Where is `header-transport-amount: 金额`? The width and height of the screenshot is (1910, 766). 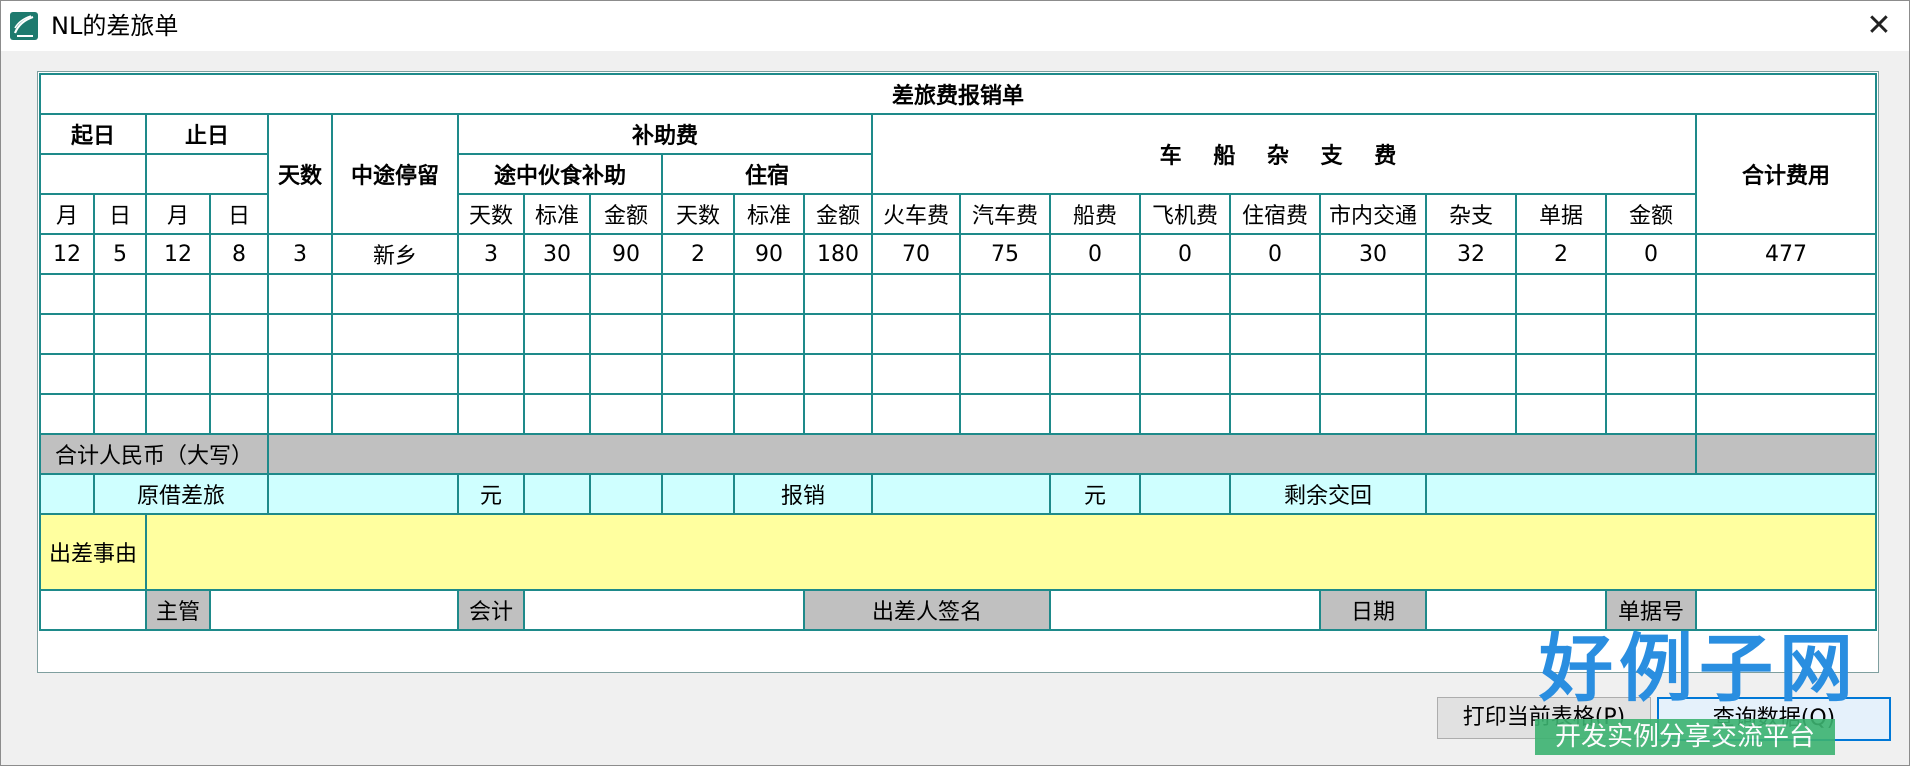 header-transport-amount: 金额 is located at coordinates (1651, 214).